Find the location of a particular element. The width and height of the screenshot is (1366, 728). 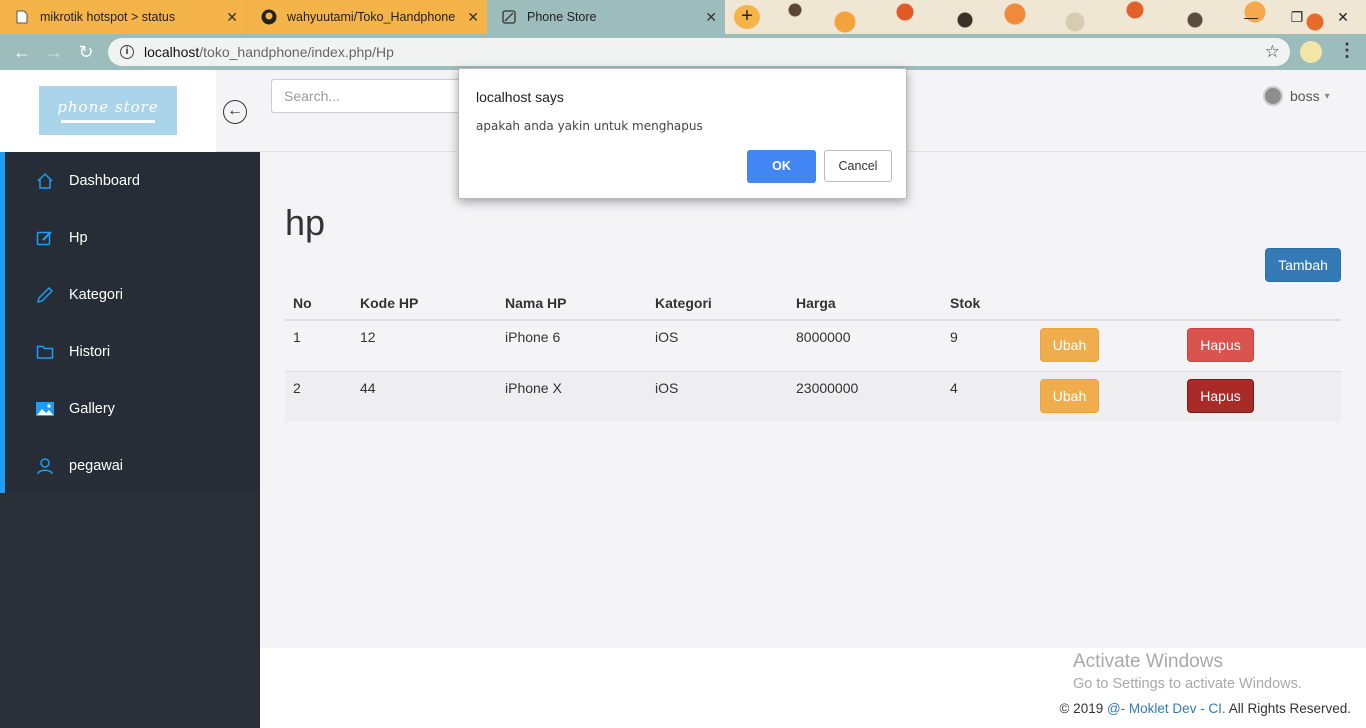

page-title: hp is located at coordinates (305, 222).